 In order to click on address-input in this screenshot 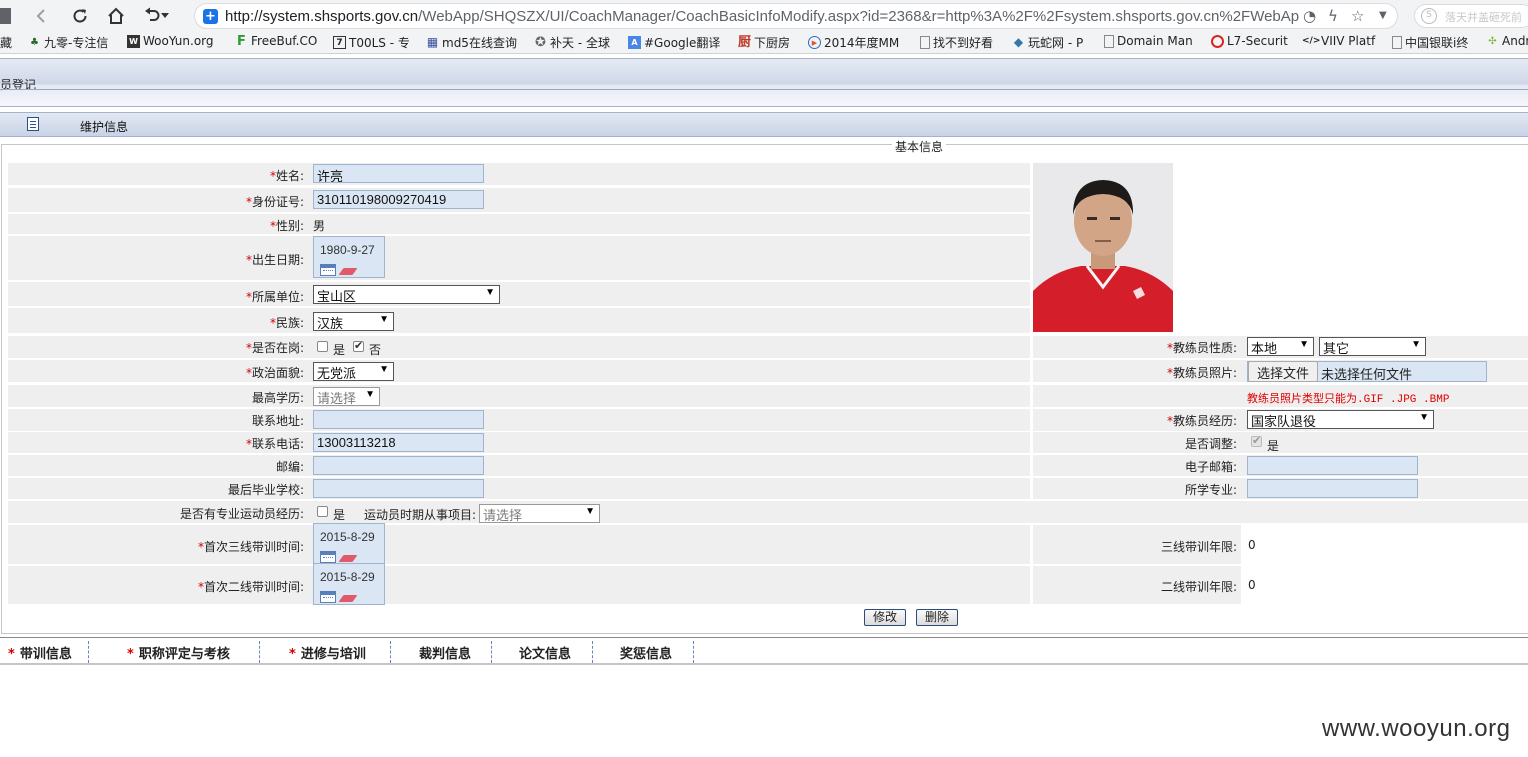, I will do `click(398, 419)`.